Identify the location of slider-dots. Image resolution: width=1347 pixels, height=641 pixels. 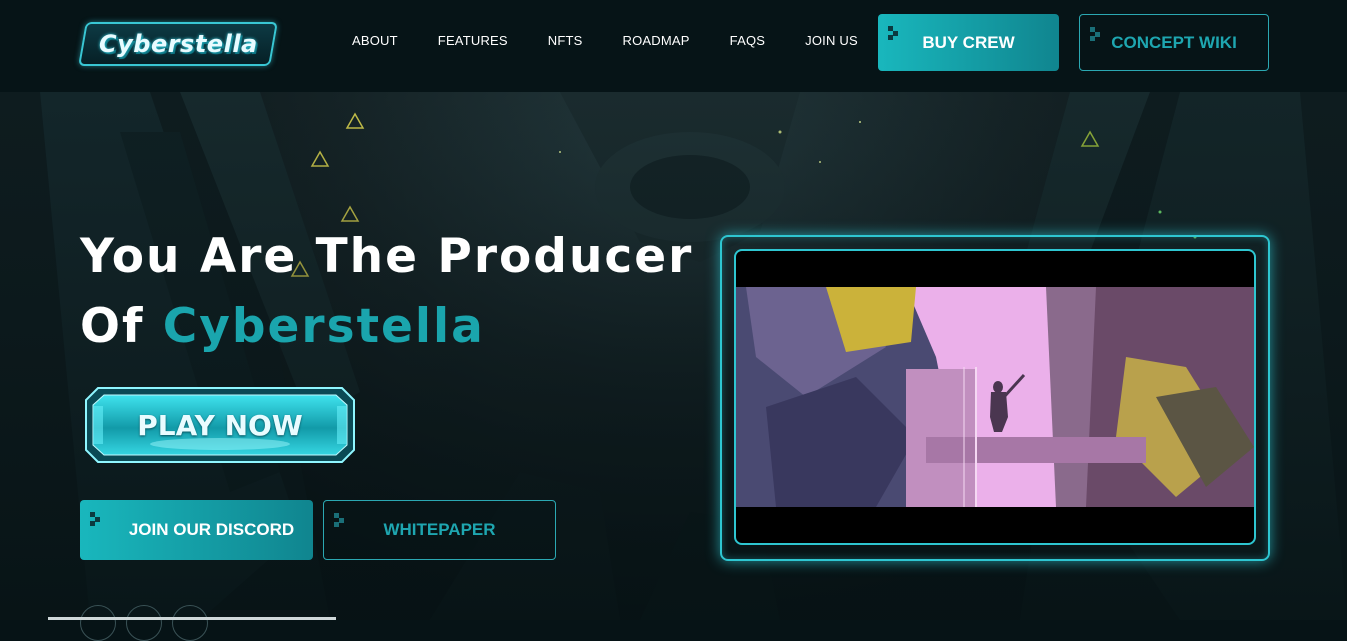
(149, 623).